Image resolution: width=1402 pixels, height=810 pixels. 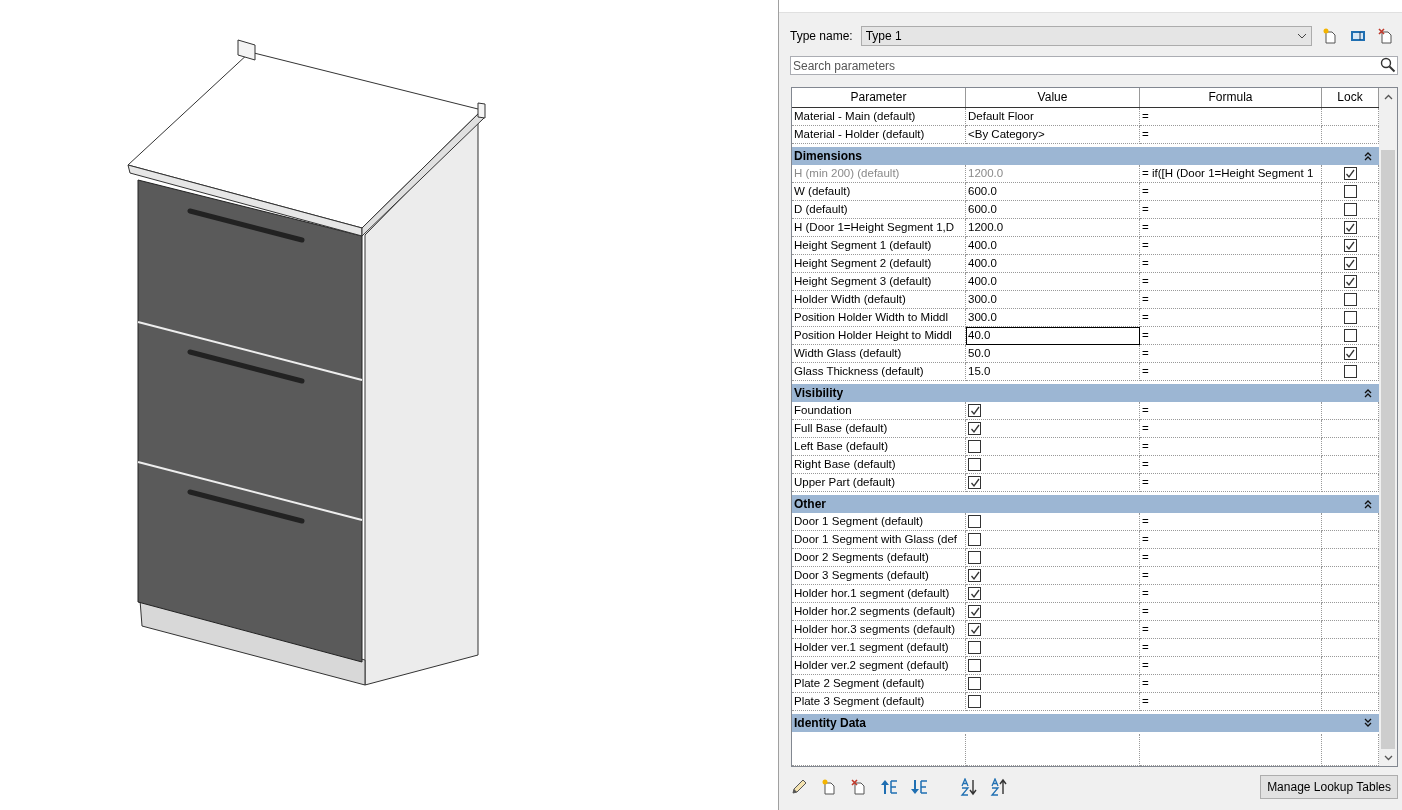 What do you see at coordinates (879, 282) in the screenshot?
I see `parameter-cell: Height Segment 3 (default)` at bounding box center [879, 282].